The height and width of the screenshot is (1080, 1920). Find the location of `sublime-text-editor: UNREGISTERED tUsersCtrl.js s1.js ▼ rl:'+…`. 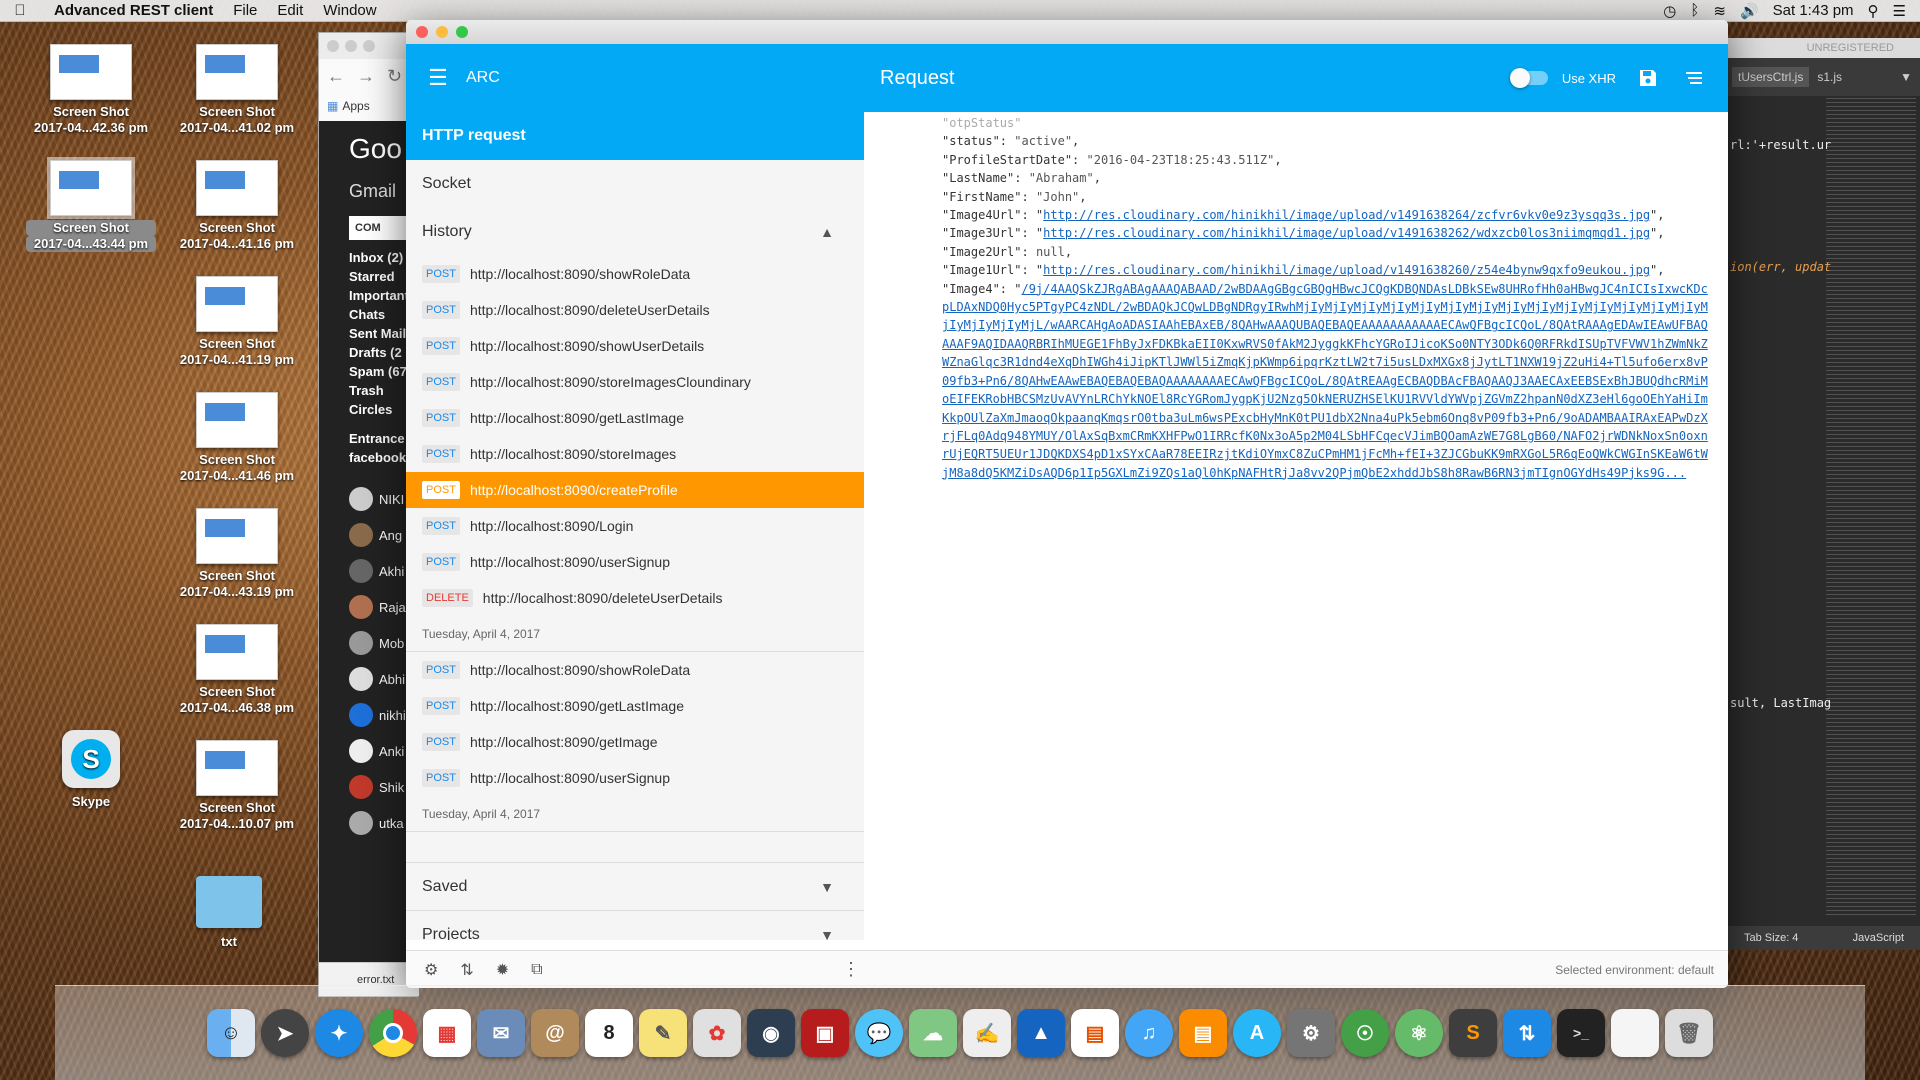

sublime-text-editor: UNREGISTERED tUsersCtrl.js s1.js ▼ rl:'+… is located at coordinates (1824, 494).